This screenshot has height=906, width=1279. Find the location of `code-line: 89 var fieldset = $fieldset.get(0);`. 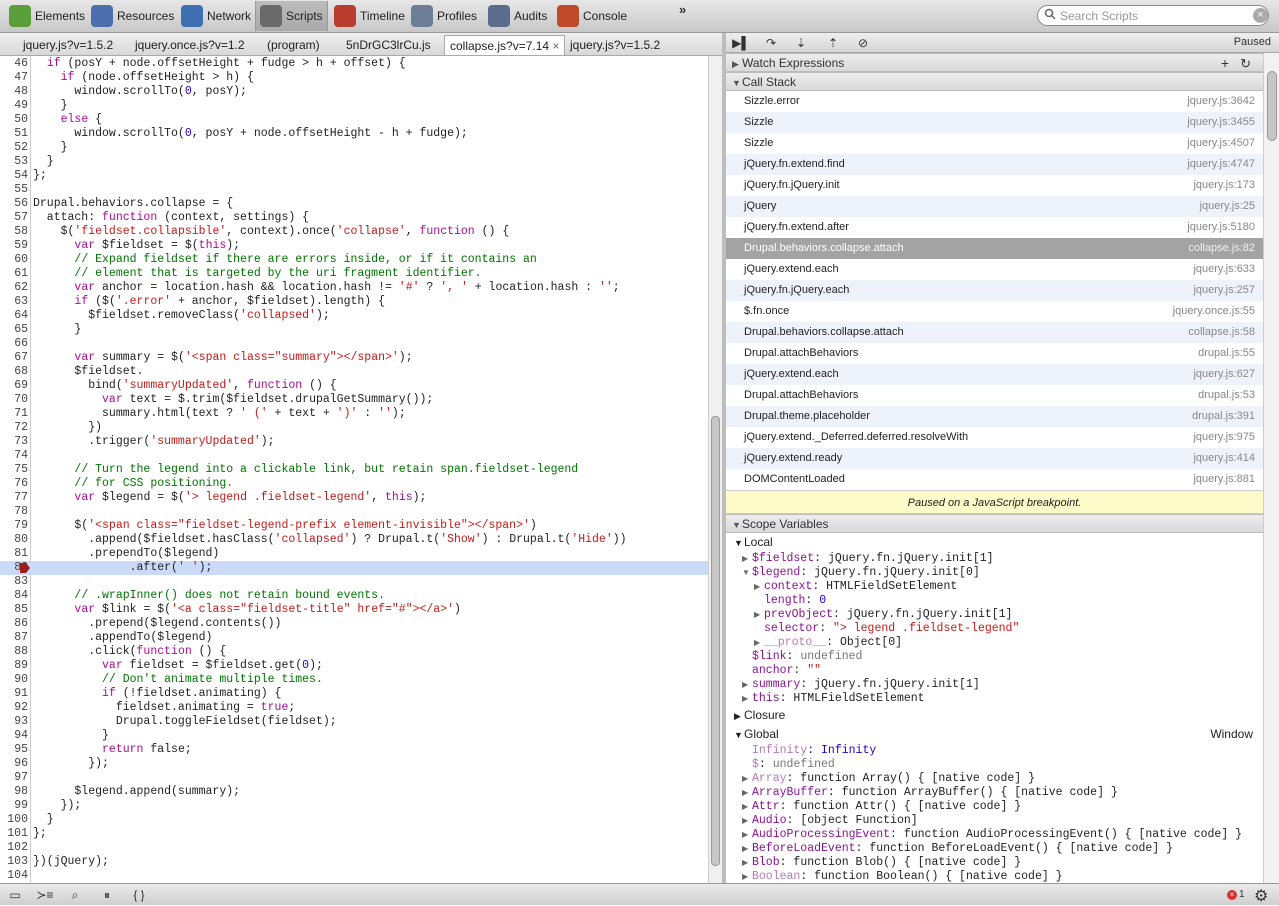

code-line: 89 var fieldset = $fieldset.get(0); is located at coordinates (354, 666).